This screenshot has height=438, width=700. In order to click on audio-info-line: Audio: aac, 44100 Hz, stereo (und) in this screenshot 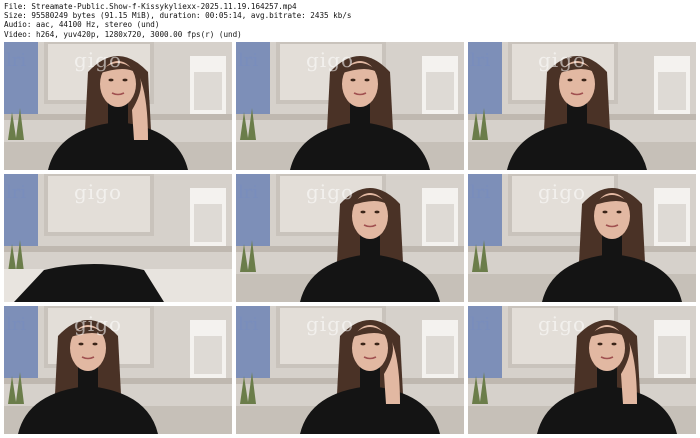, I will do `click(82, 25)`.